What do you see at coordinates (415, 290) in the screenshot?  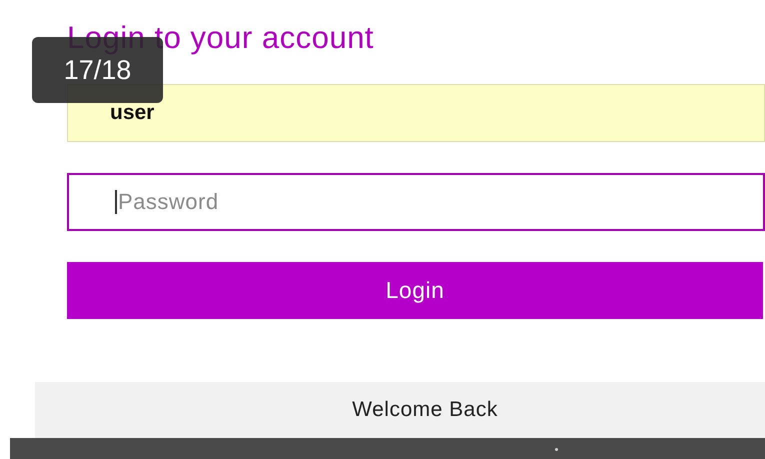 I see `login-button: Login` at bounding box center [415, 290].